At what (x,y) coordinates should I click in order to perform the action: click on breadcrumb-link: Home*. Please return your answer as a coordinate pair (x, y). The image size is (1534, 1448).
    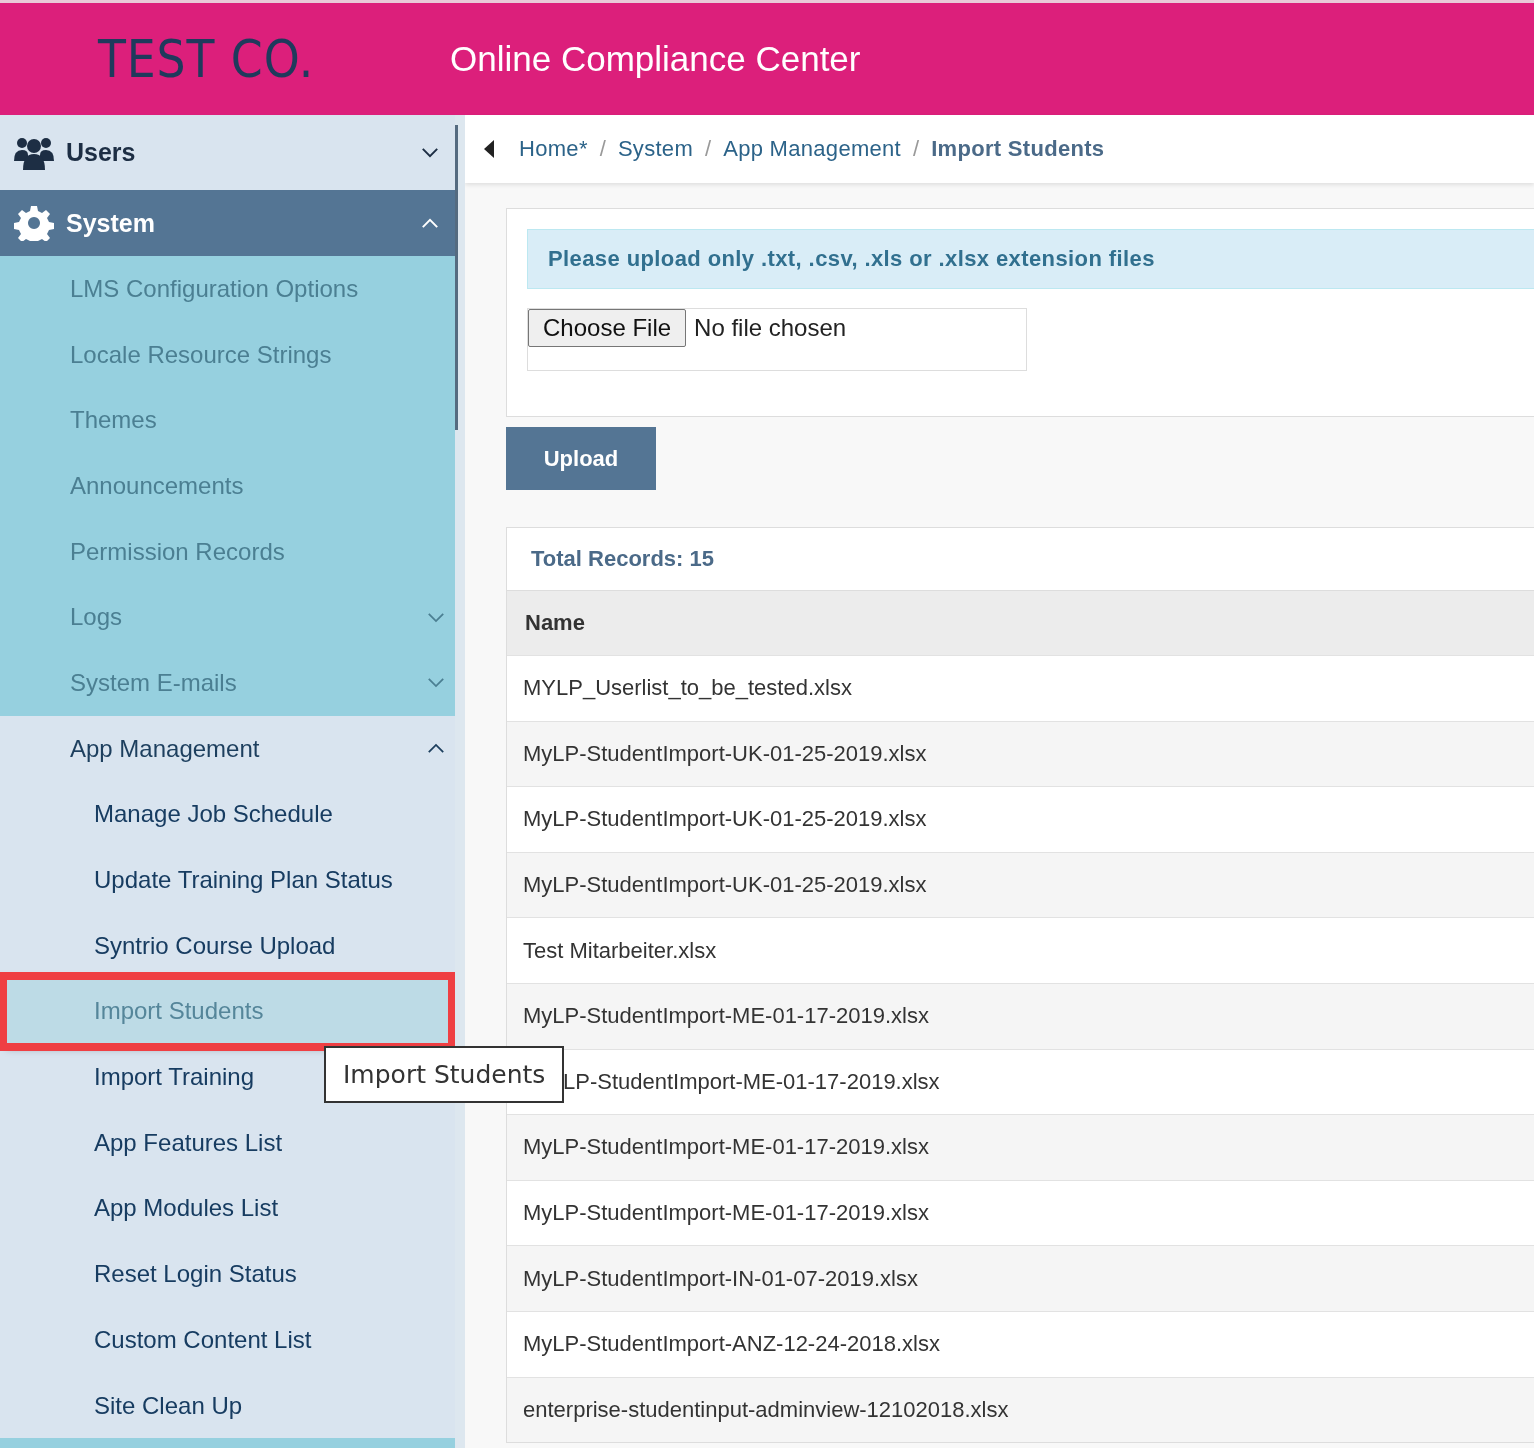
    Looking at the image, I should click on (553, 149).